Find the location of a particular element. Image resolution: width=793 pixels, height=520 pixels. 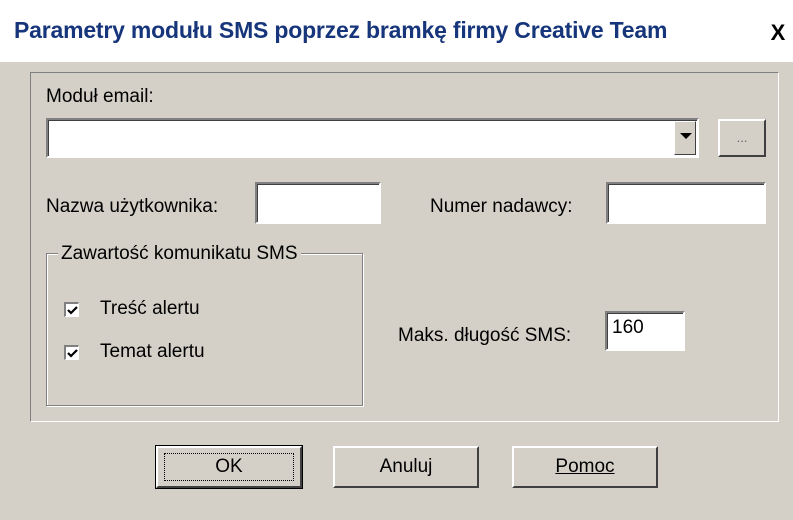

help-button-label: Pomoc is located at coordinates (585, 466).